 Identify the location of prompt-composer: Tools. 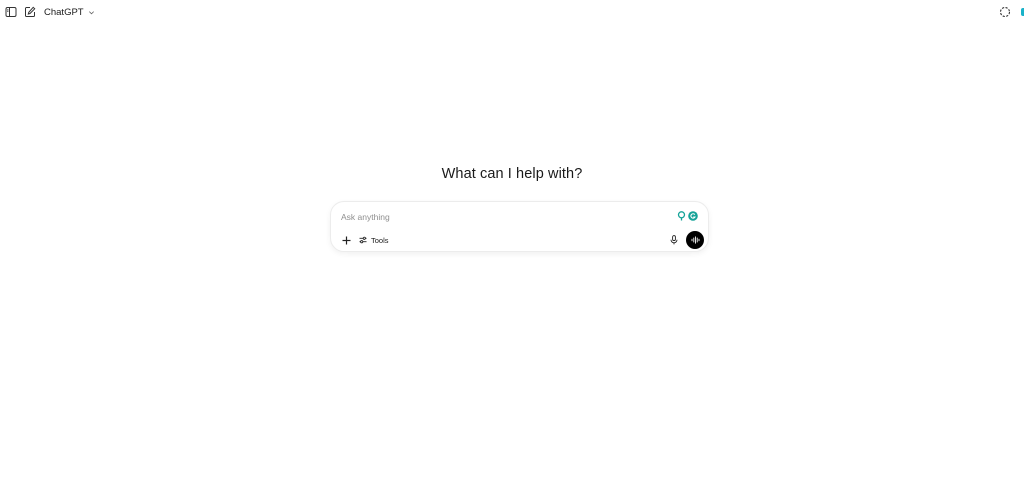
(519, 226).